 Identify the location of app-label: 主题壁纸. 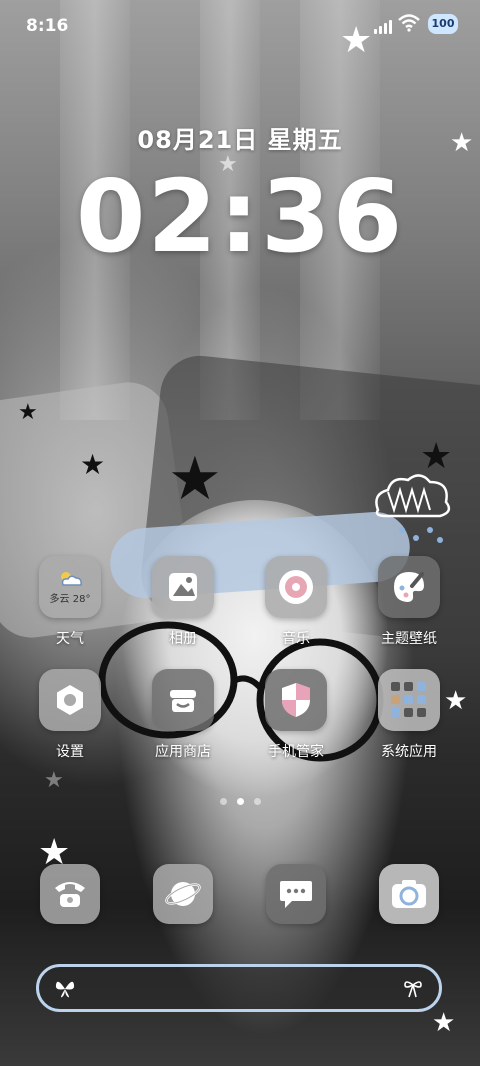
(409, 639).